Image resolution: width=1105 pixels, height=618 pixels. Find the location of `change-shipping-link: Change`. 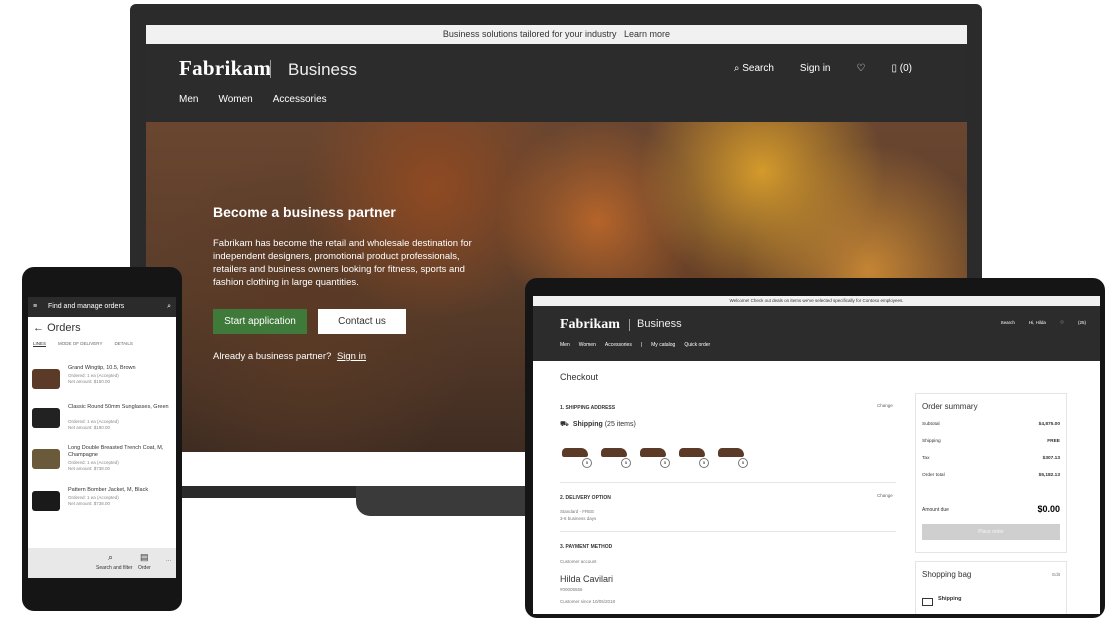

change-shipping-link: Change is located at coordinates (885, 405).